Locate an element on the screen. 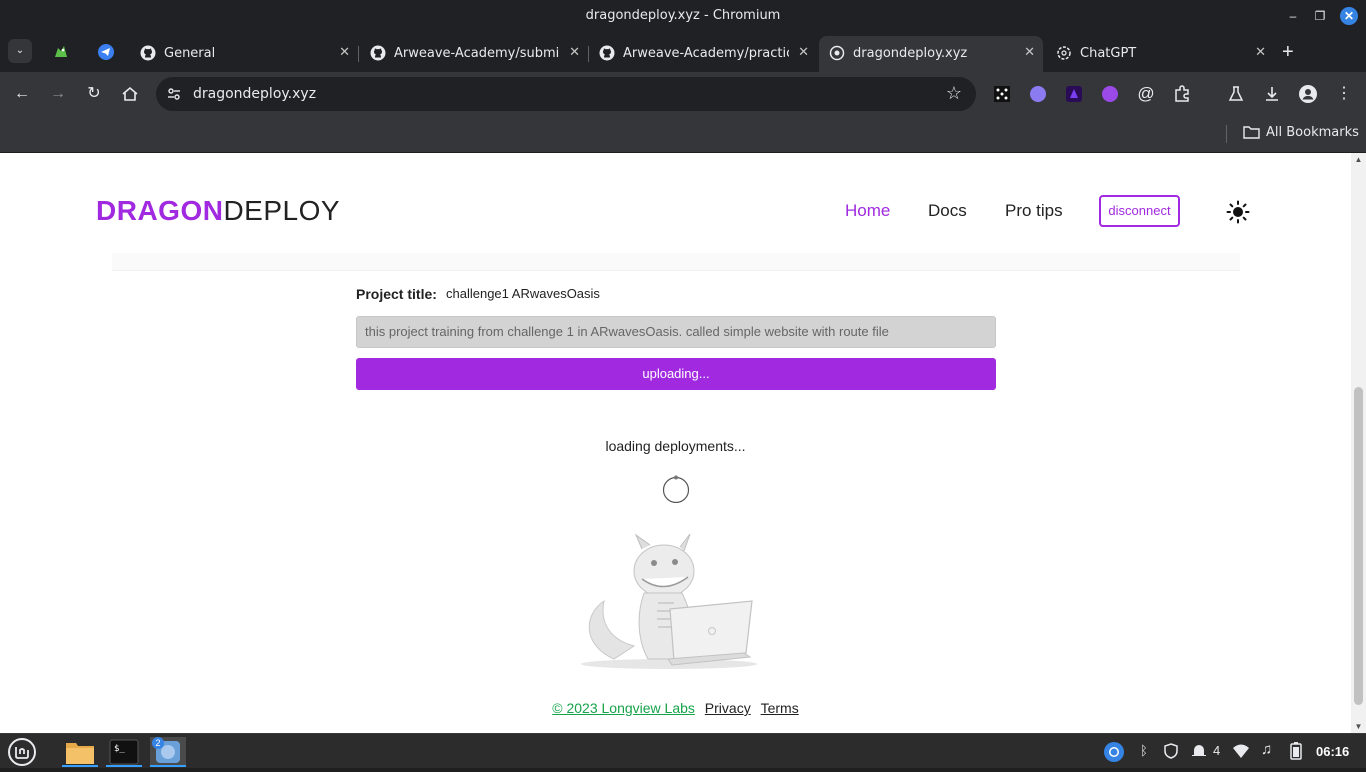  forward-icon: → is located at coordinates (58, 94).